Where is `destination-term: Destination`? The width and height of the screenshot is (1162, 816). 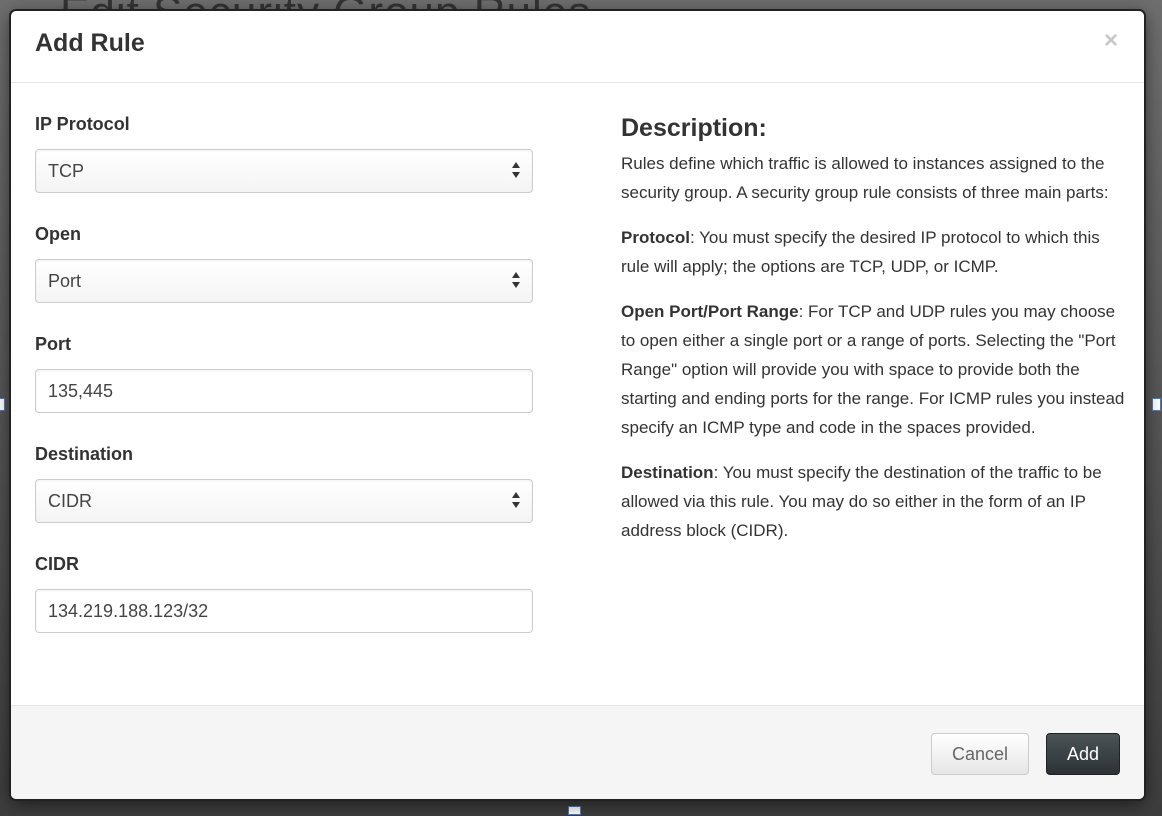 destination-term: Destination is located at coordinates (667, 472).